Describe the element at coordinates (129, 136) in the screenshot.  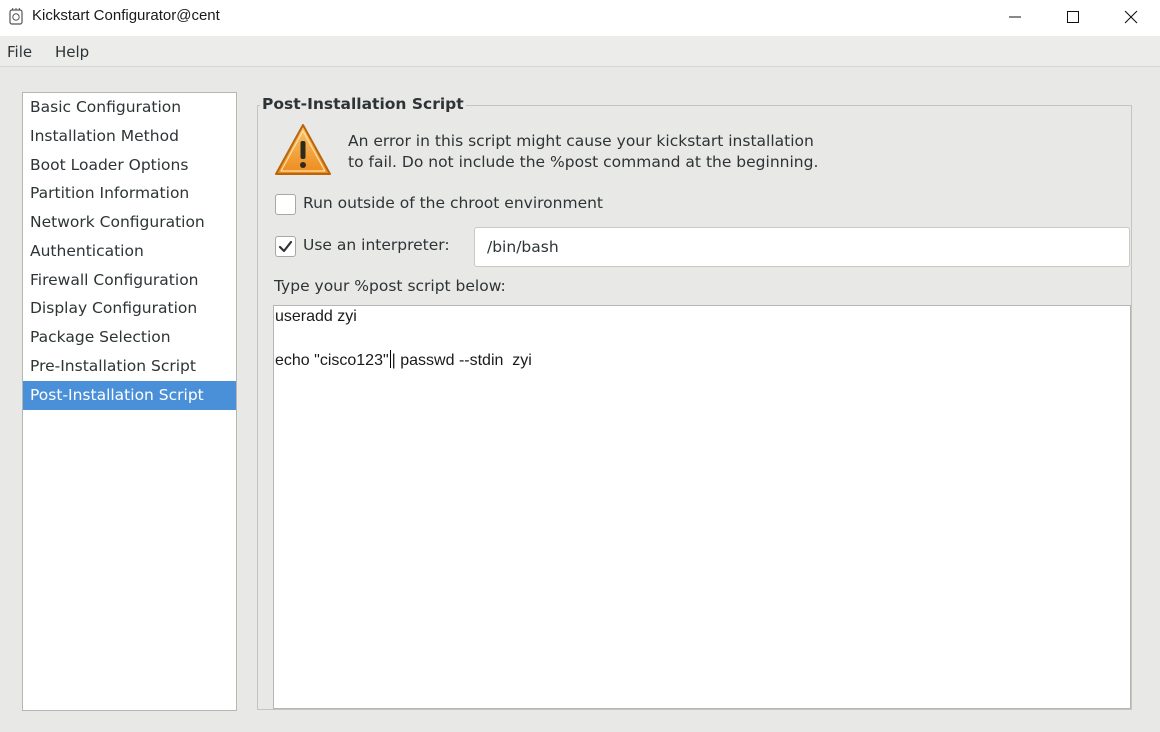
I see `sidebar-item-installation-method: Installation Method` at that location.